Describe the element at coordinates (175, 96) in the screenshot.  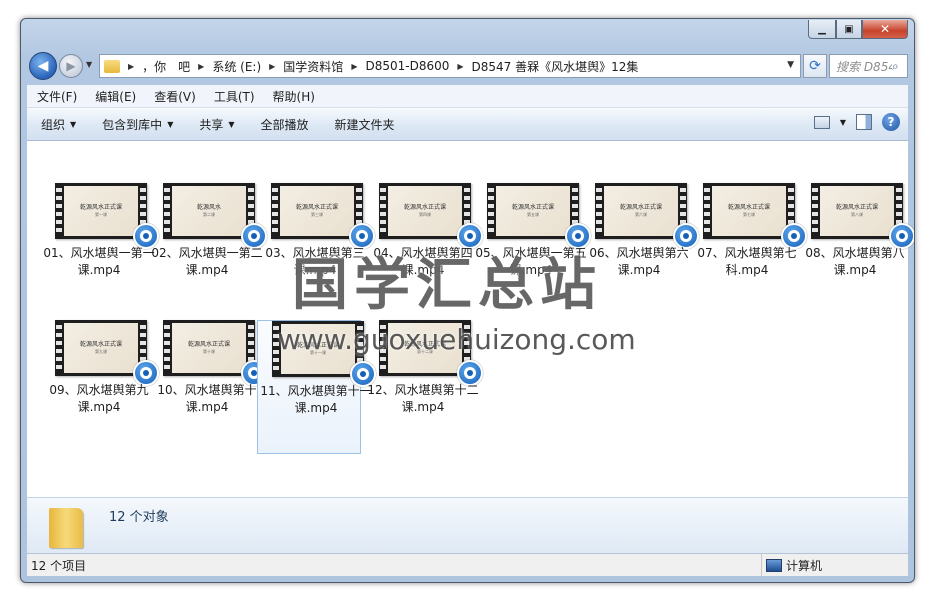
I see `menu-item: 查看(V)` at that location.